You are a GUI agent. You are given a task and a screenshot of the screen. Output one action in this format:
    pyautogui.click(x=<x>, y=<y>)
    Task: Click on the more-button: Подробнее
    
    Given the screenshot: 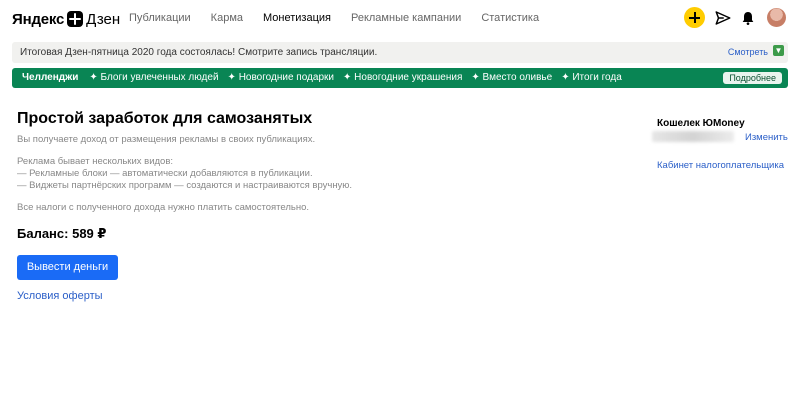 What is the action you would take?
    pyautogui.click(x=752, y=78)
    